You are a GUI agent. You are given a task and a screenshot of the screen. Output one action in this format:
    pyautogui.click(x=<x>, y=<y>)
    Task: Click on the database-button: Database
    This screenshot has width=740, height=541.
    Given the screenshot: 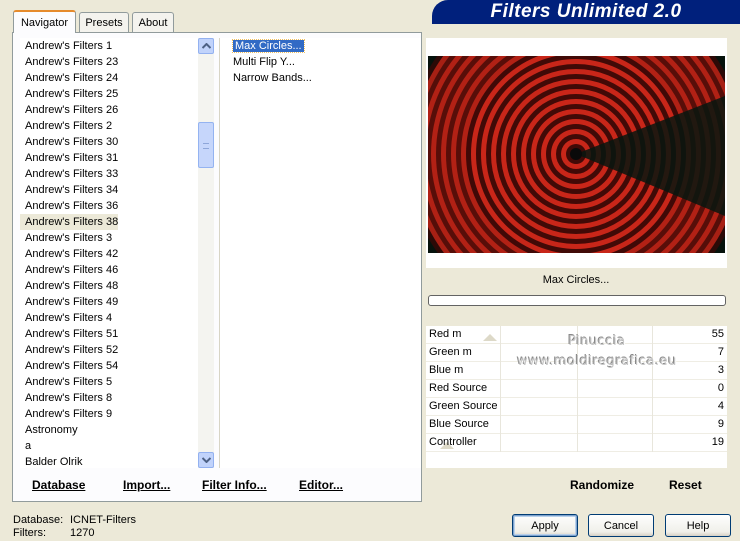 What is the action you would take?
    pyautogui.click(x=58, y=485)
    